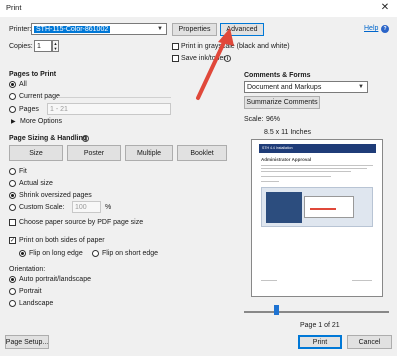  I want to click on preview-screenshot-panel, so click(284, 207).